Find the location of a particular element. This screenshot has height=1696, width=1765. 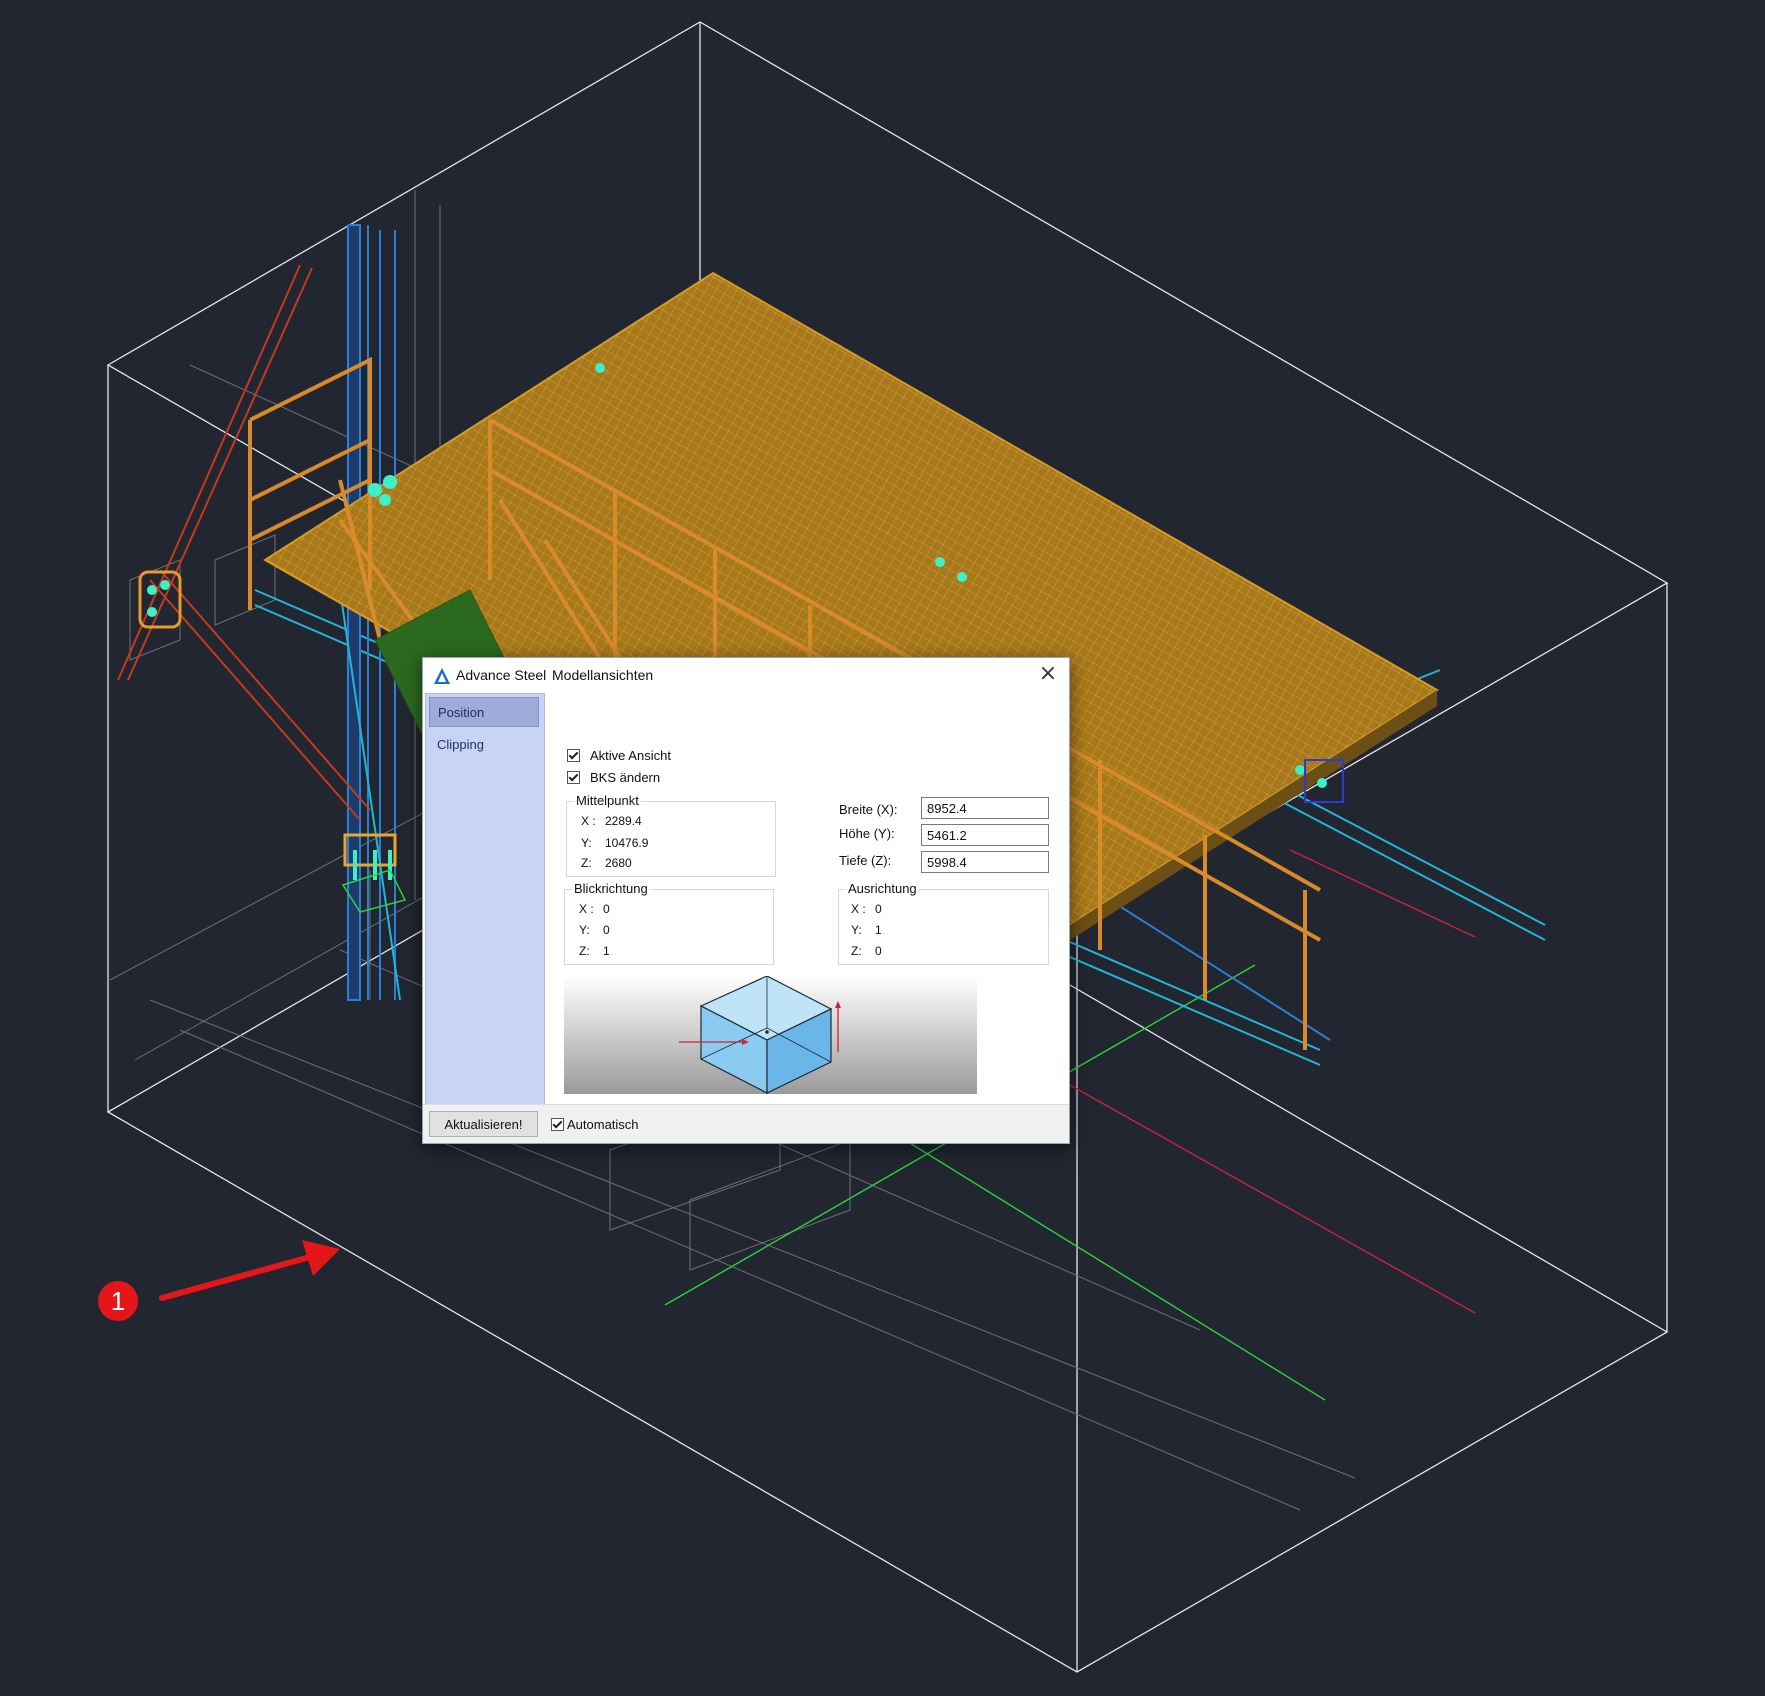

view-preview-cube-icon is located at coordinates (770, 1035).